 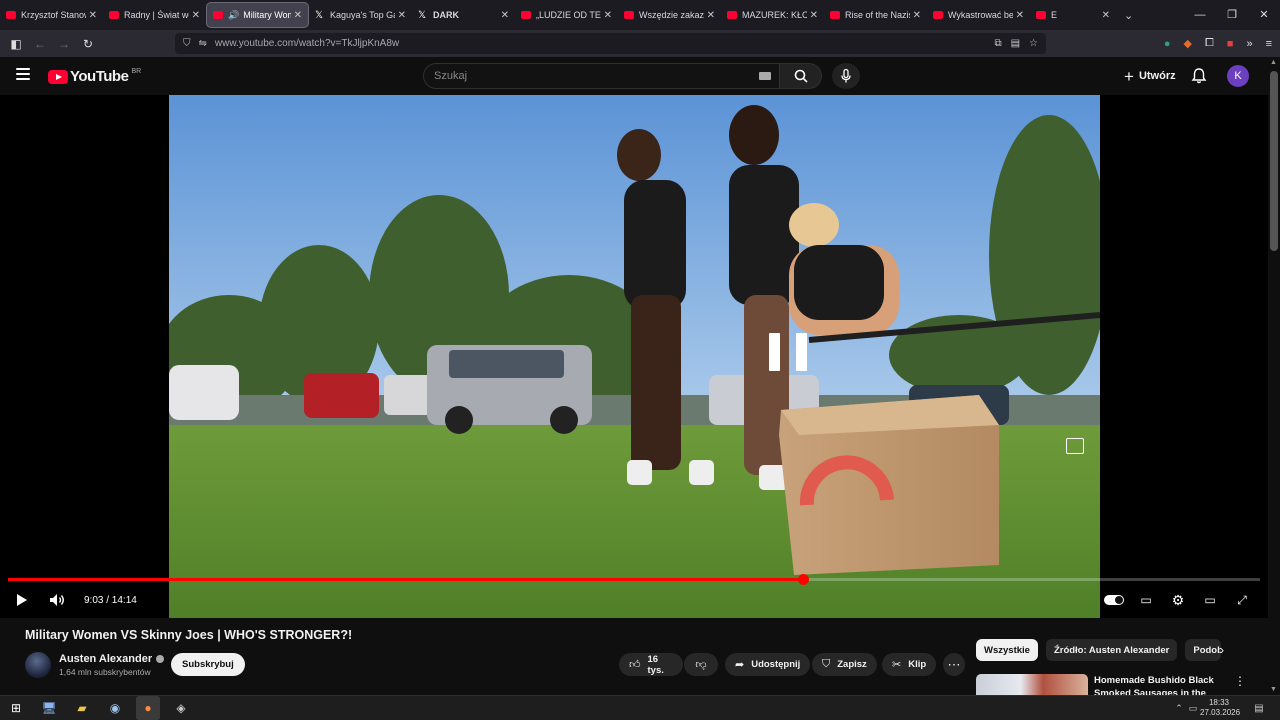 What do you see at coordinates (233, 15) in the screenshot?
I see `speaker-icon: 🔊` at bounding box center [233, 15].